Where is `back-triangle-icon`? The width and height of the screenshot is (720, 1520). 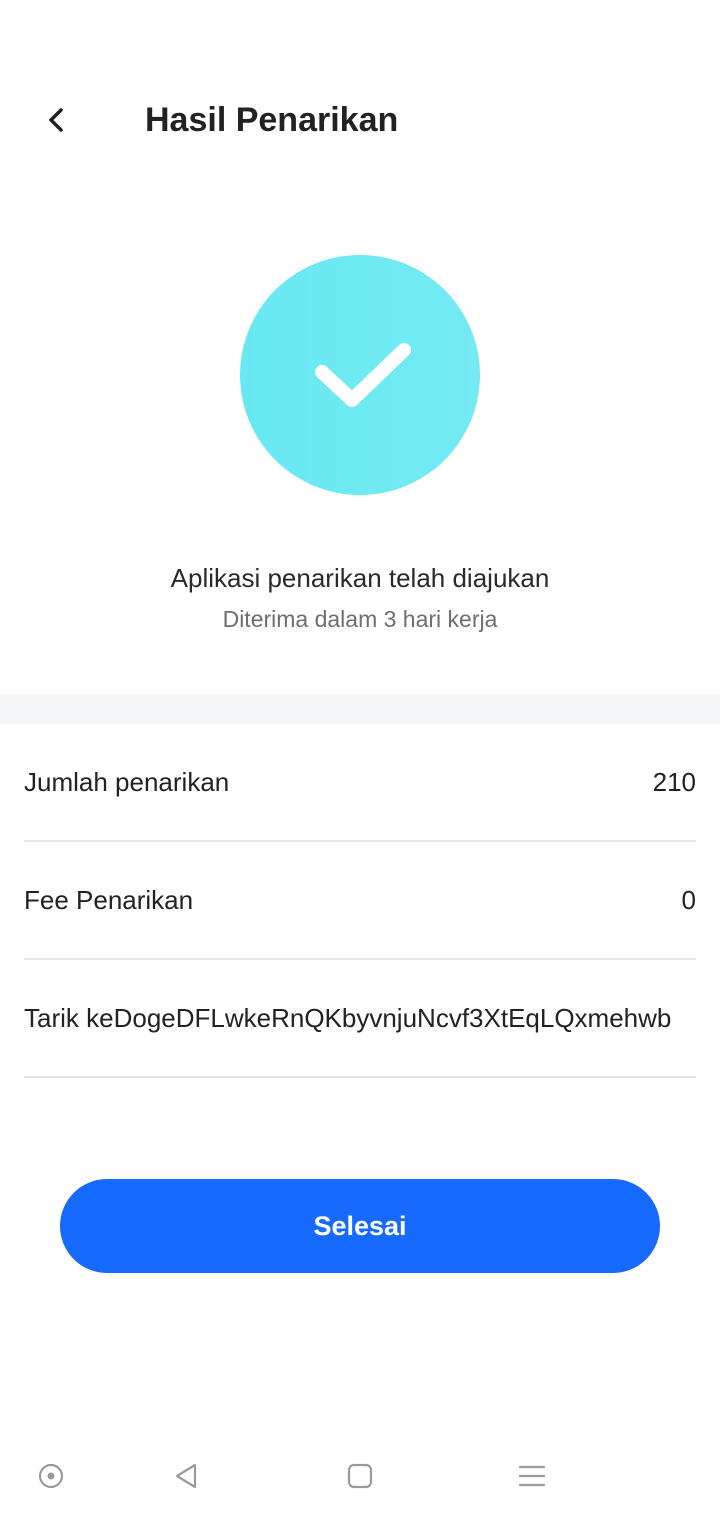
back-triangle-icon is located at coordinates (186, 1476).